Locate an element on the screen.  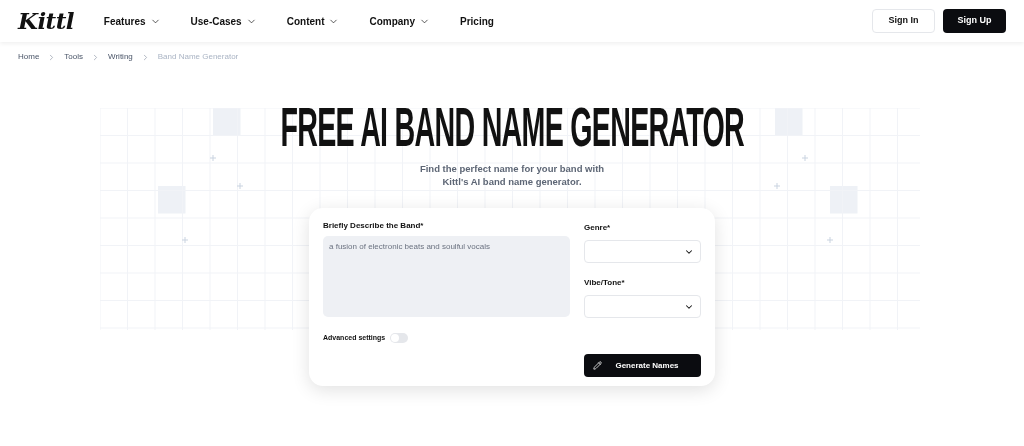
nav-menu-item: Features is located at coordinates (132, 21).